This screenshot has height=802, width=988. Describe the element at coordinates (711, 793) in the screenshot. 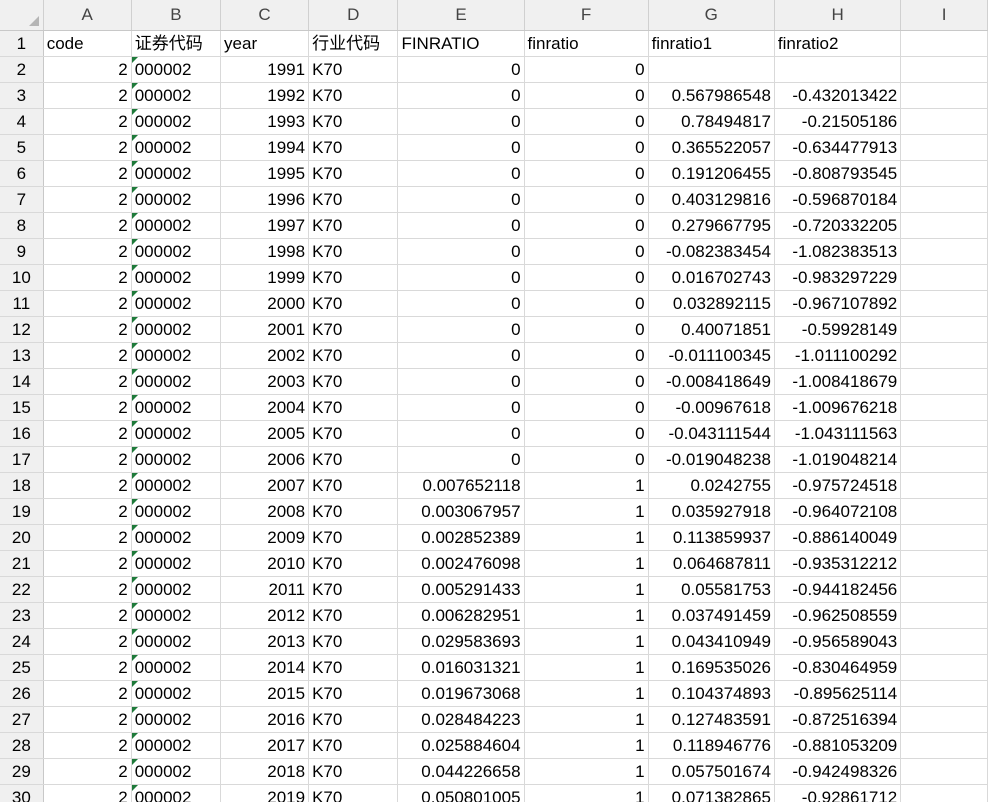

I see `finratio1-cell: 0.071382865` at that location.